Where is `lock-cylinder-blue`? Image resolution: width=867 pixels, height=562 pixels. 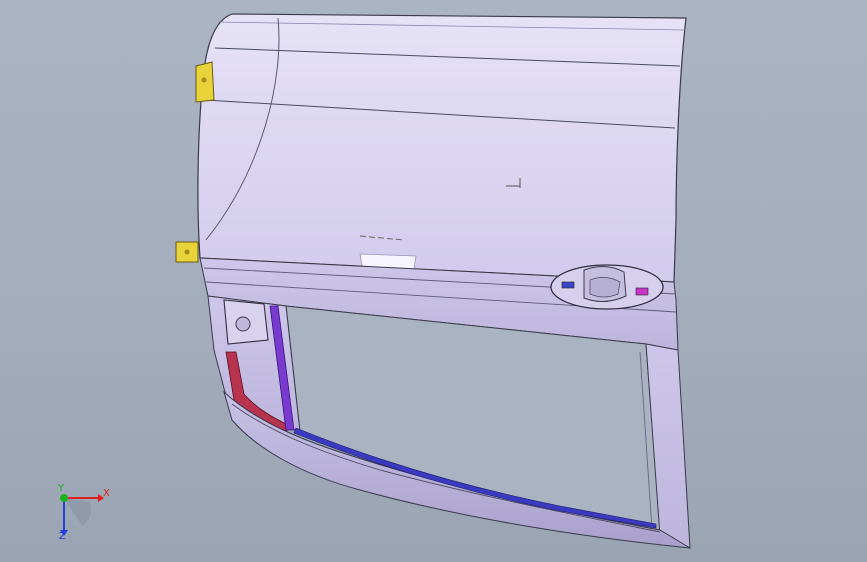 lock-cylinder-blue is located at coordinates (568, 285).